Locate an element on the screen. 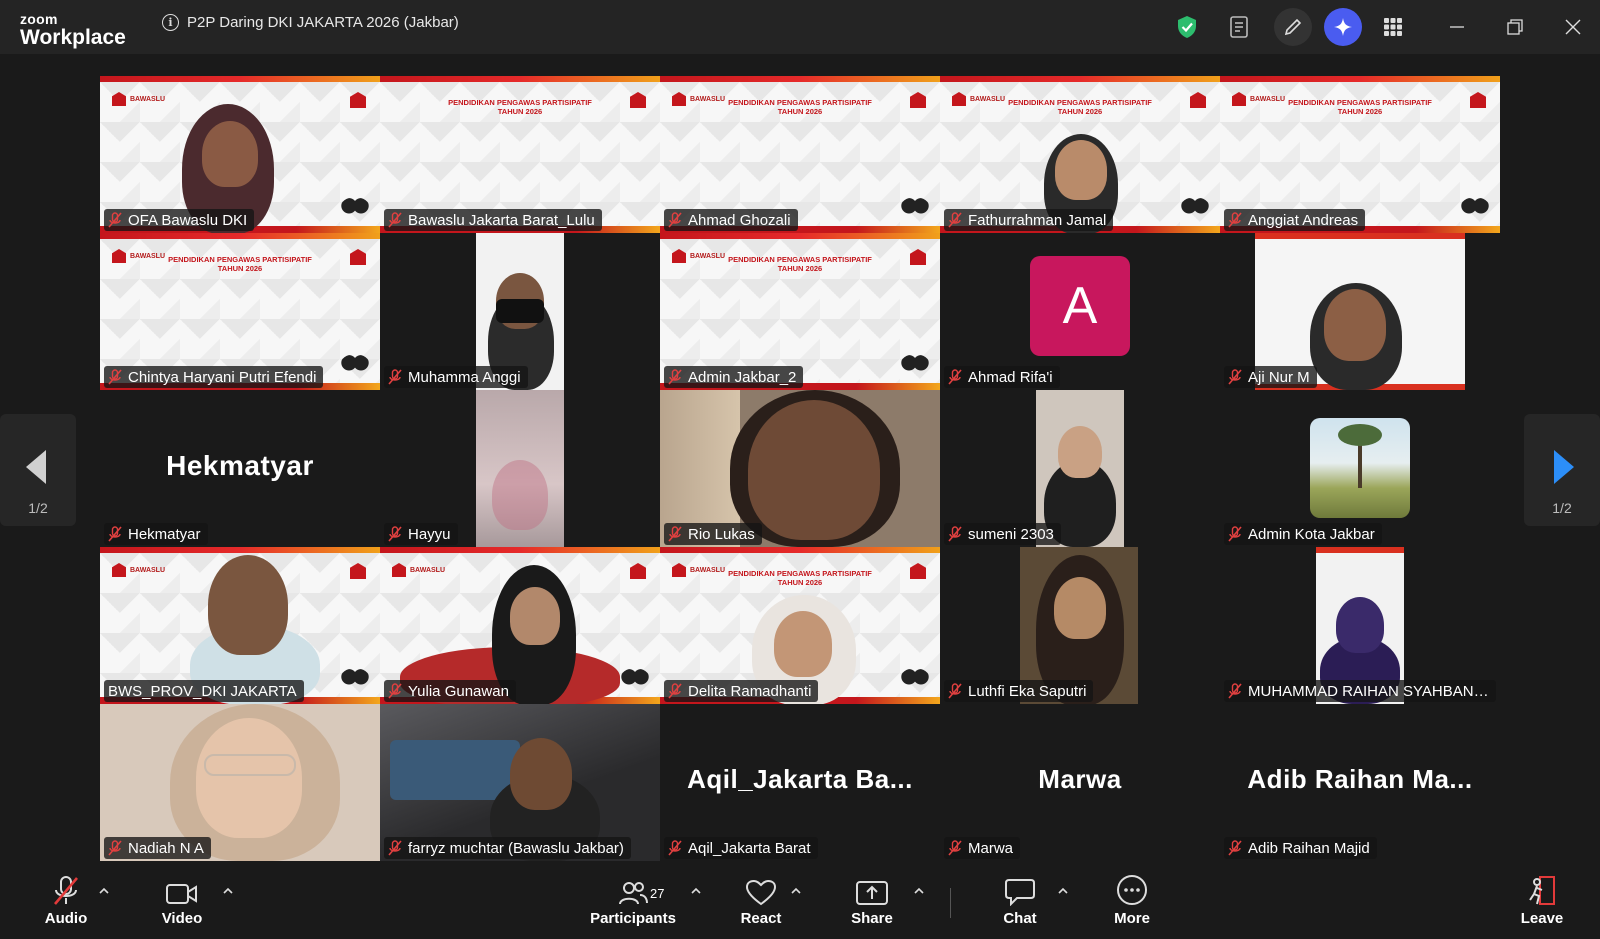 The width and height of the screenshot is (1600, 939). brand-top: zoom is located at coordinates (39, 19).